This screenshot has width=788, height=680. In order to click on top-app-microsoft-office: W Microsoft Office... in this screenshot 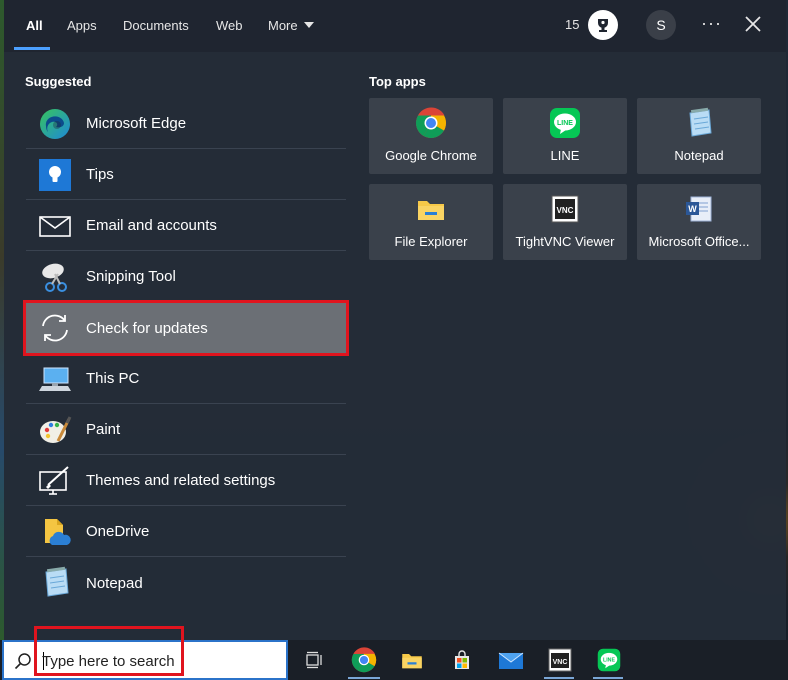, I will do `click(699, 222)`.